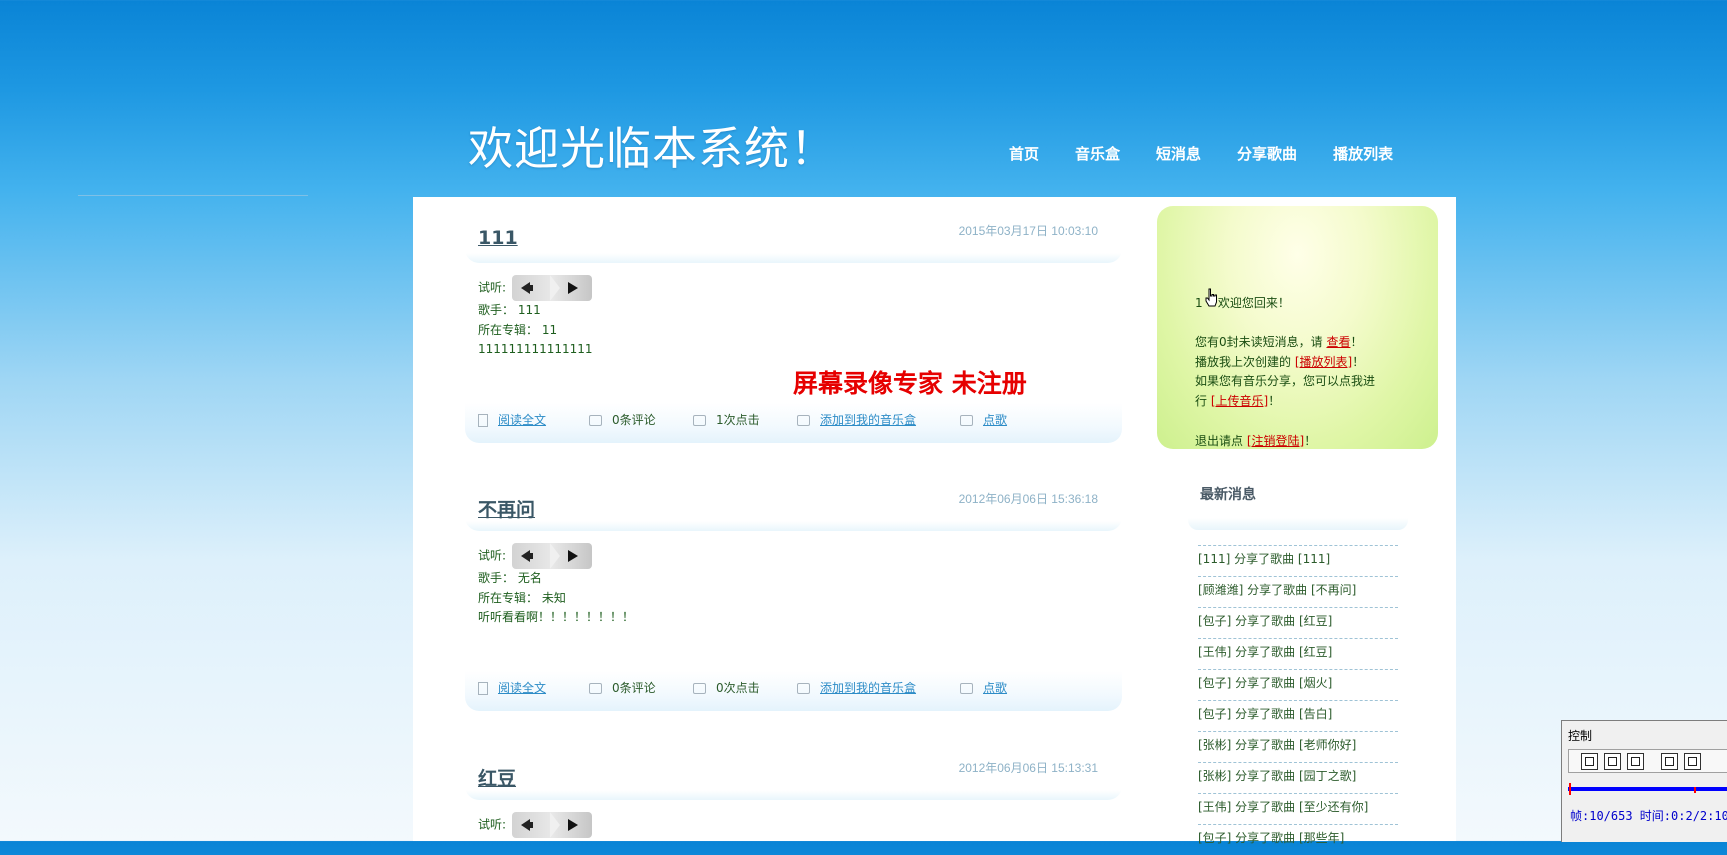  Describe the element at coordinates (1635, 761) in the screenshot. I see `next-frame-button` at that location.